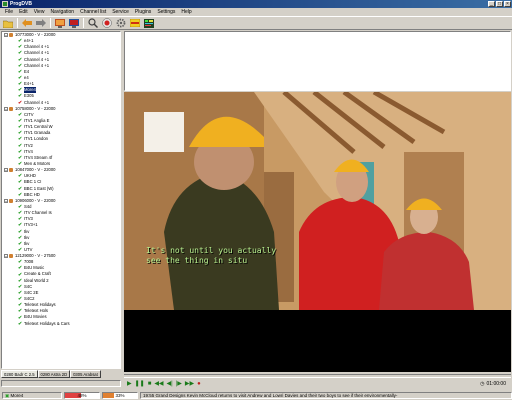 This screenshot has width=512, height=400. I want to click on info-panel, so click(317, 61).